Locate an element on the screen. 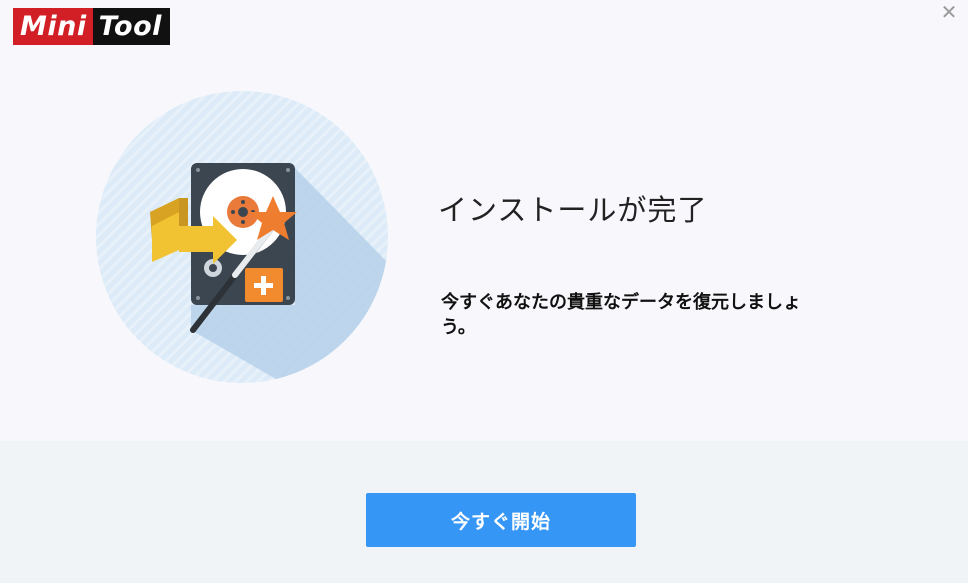  start-now-button: 今すぐ開始 is located at coordinates (501, 520).